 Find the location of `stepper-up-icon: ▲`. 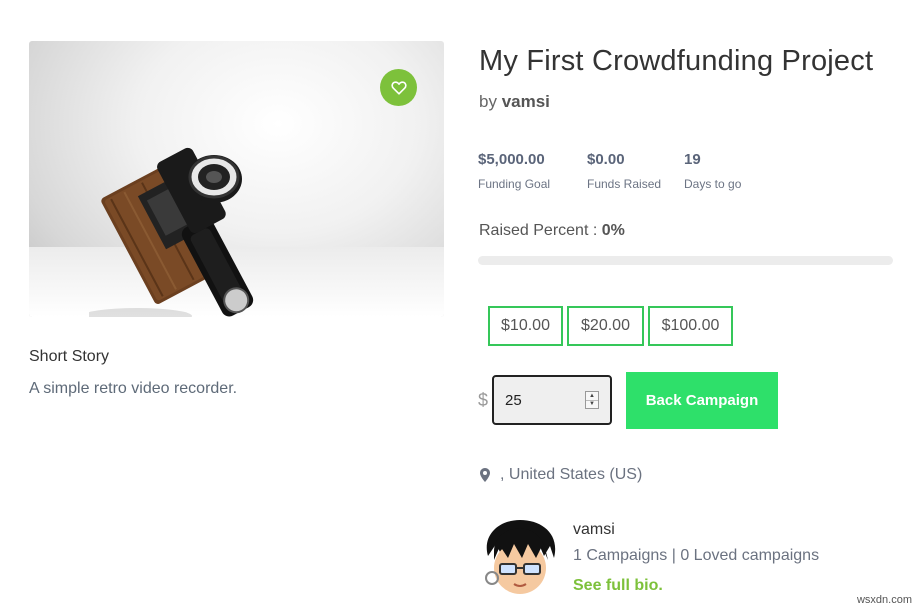

stepper-up-icon: ▲ is located at coordinates (592, 396).